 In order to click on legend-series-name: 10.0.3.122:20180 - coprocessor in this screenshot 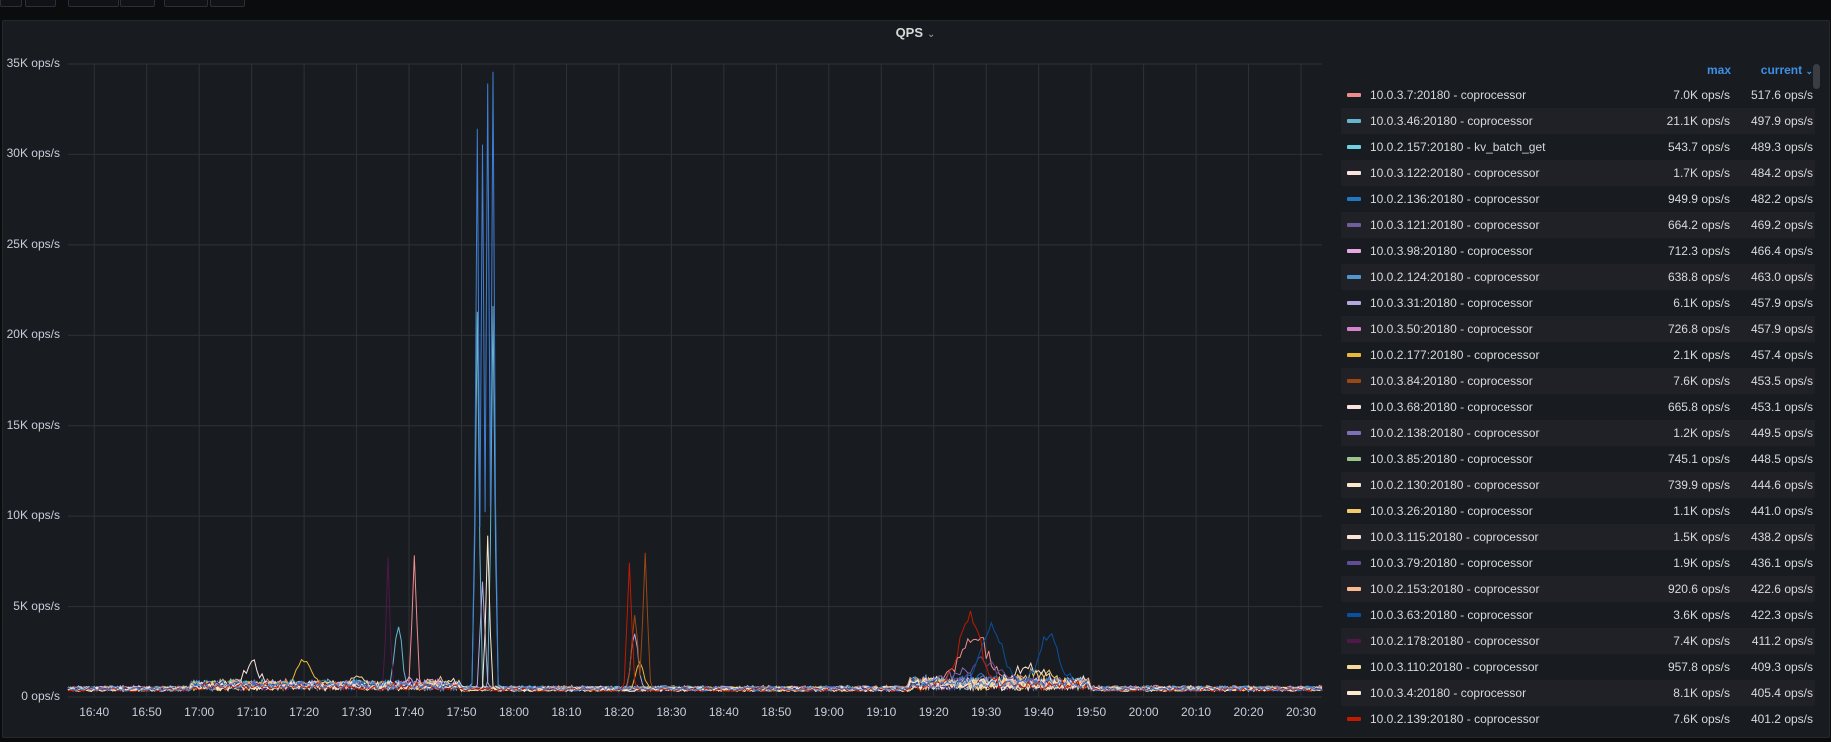, I will do `click(1455, 173)`.